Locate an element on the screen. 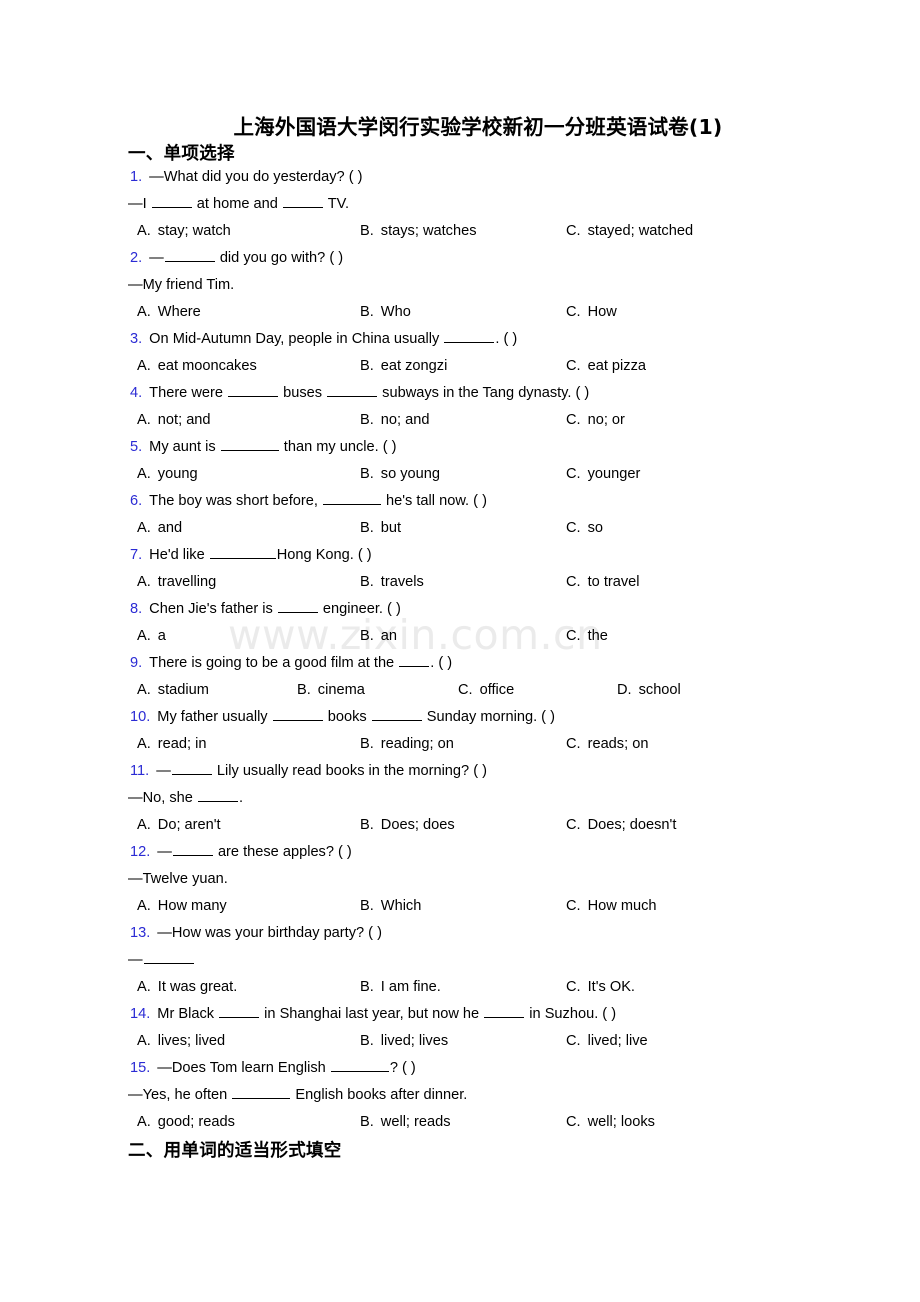 Image resolution: width=920 pixels, height=1302 pixels. option-text: reads; on is located at coordinates (618, 744).